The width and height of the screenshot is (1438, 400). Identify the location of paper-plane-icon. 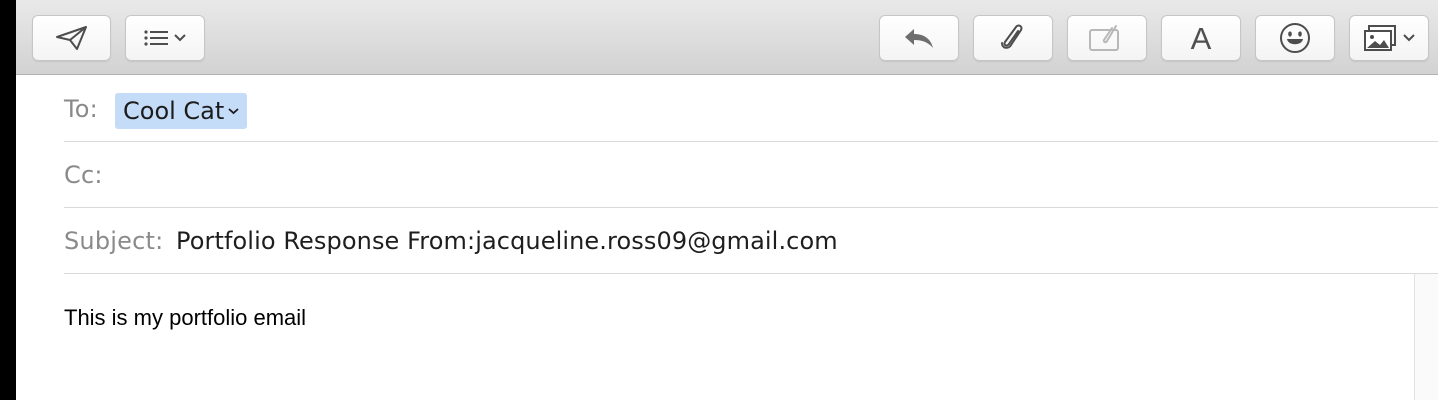
(72, 38).